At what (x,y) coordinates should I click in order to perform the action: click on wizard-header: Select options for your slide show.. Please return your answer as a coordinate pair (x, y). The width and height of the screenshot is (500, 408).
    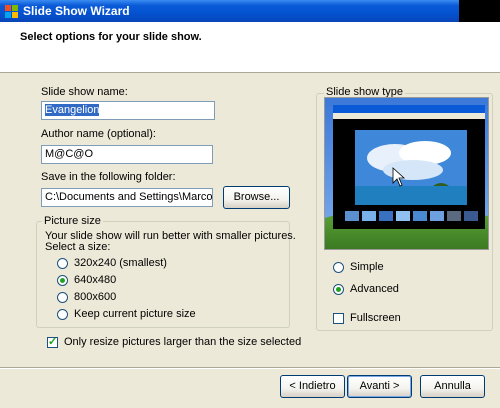
    Looking at the image, I should click on (250, 47).